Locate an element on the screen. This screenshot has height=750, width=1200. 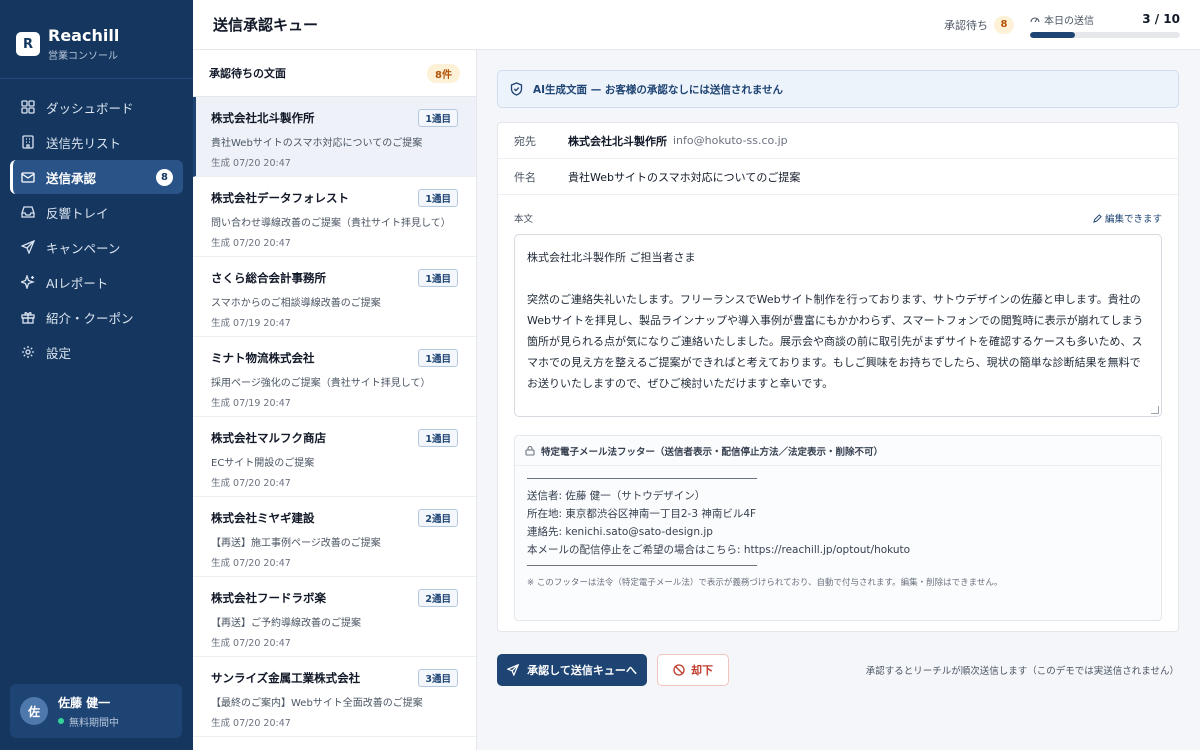
sidebar-item-campaign: キャンペーン is located at coordinates (96, 247).